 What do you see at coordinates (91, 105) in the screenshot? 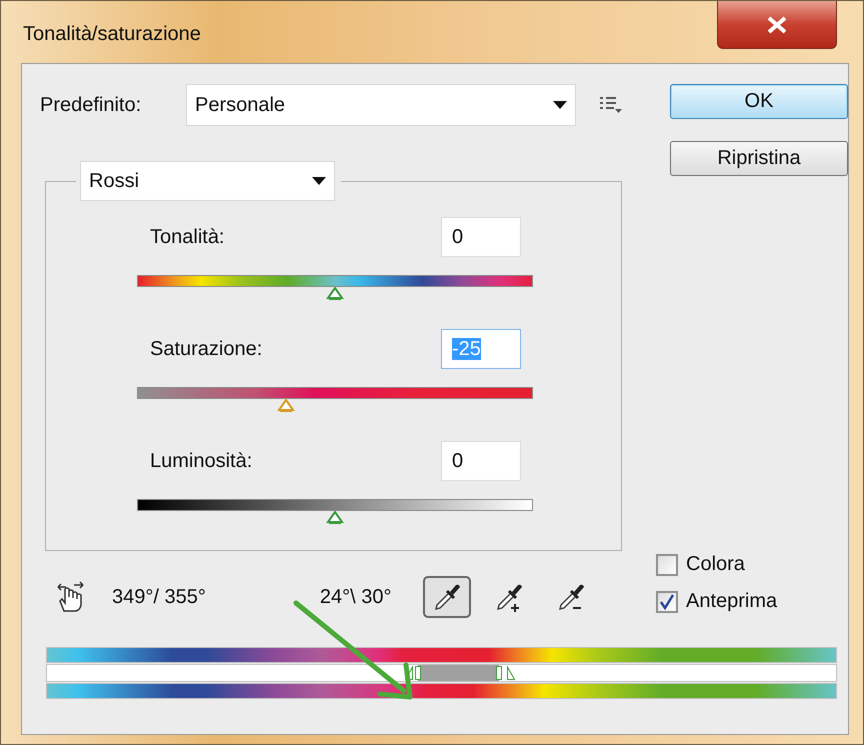
I see `preset-label: Predefinito:` at bounding box center [91, 105].